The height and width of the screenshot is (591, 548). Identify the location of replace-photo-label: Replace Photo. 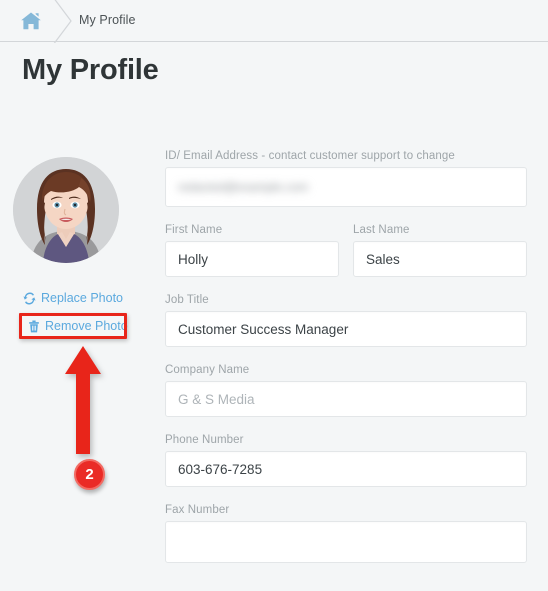
(82, 298).